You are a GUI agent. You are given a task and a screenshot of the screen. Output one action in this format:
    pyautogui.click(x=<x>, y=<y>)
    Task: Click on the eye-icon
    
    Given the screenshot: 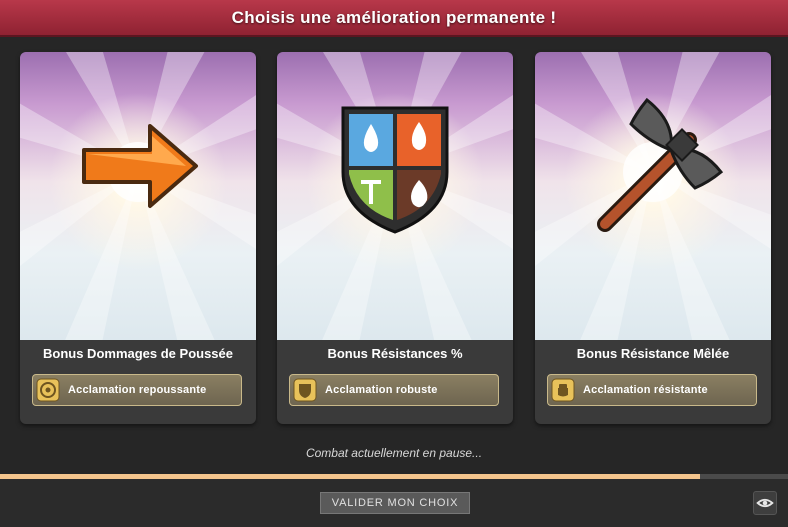 What is the action you would take?
    pyautogui.click(x=765, y=503)
    